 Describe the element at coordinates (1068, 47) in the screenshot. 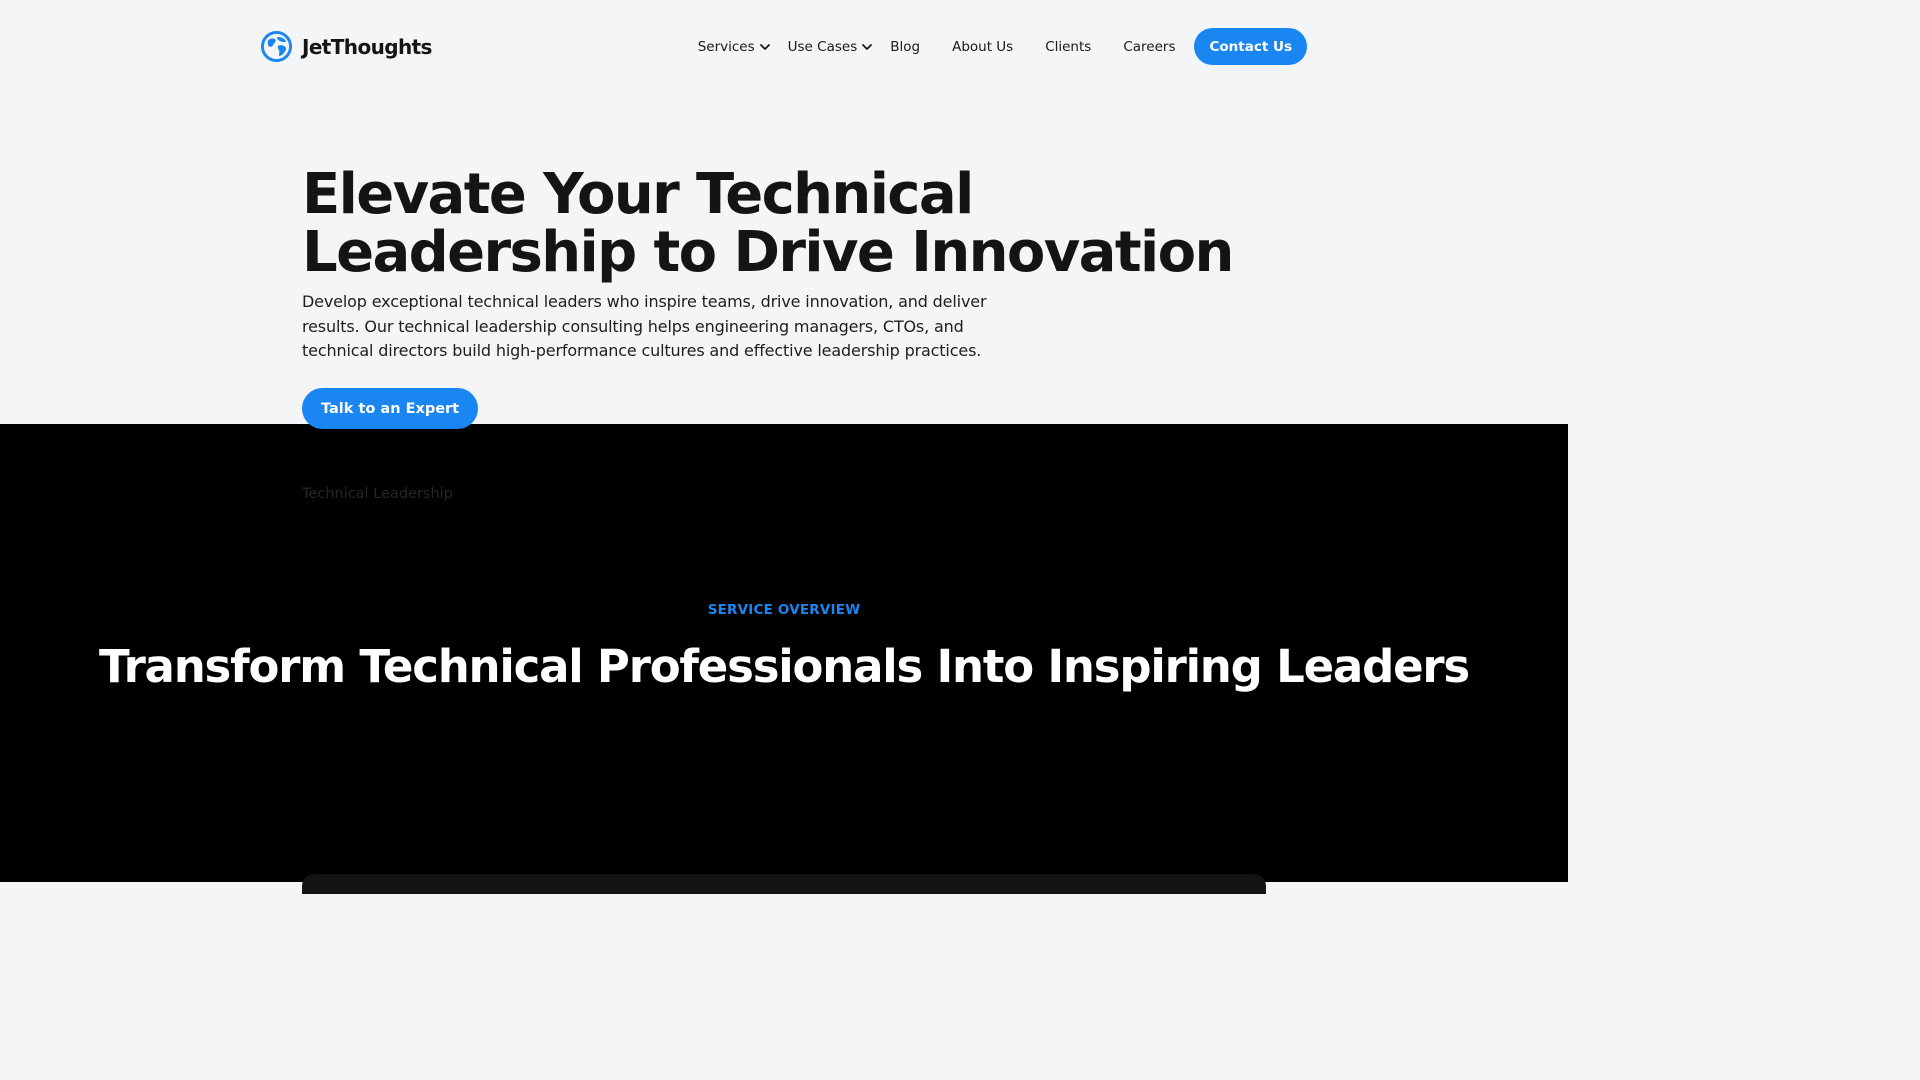

I see `nav-item-clients: Clients` at that location.